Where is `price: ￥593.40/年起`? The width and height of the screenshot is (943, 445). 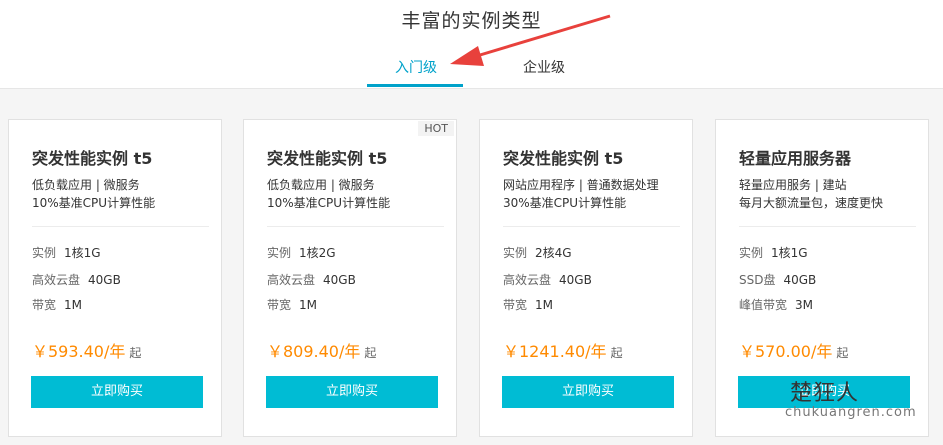
price: ￥593.40/年起 is located at coordinates (86, 350).